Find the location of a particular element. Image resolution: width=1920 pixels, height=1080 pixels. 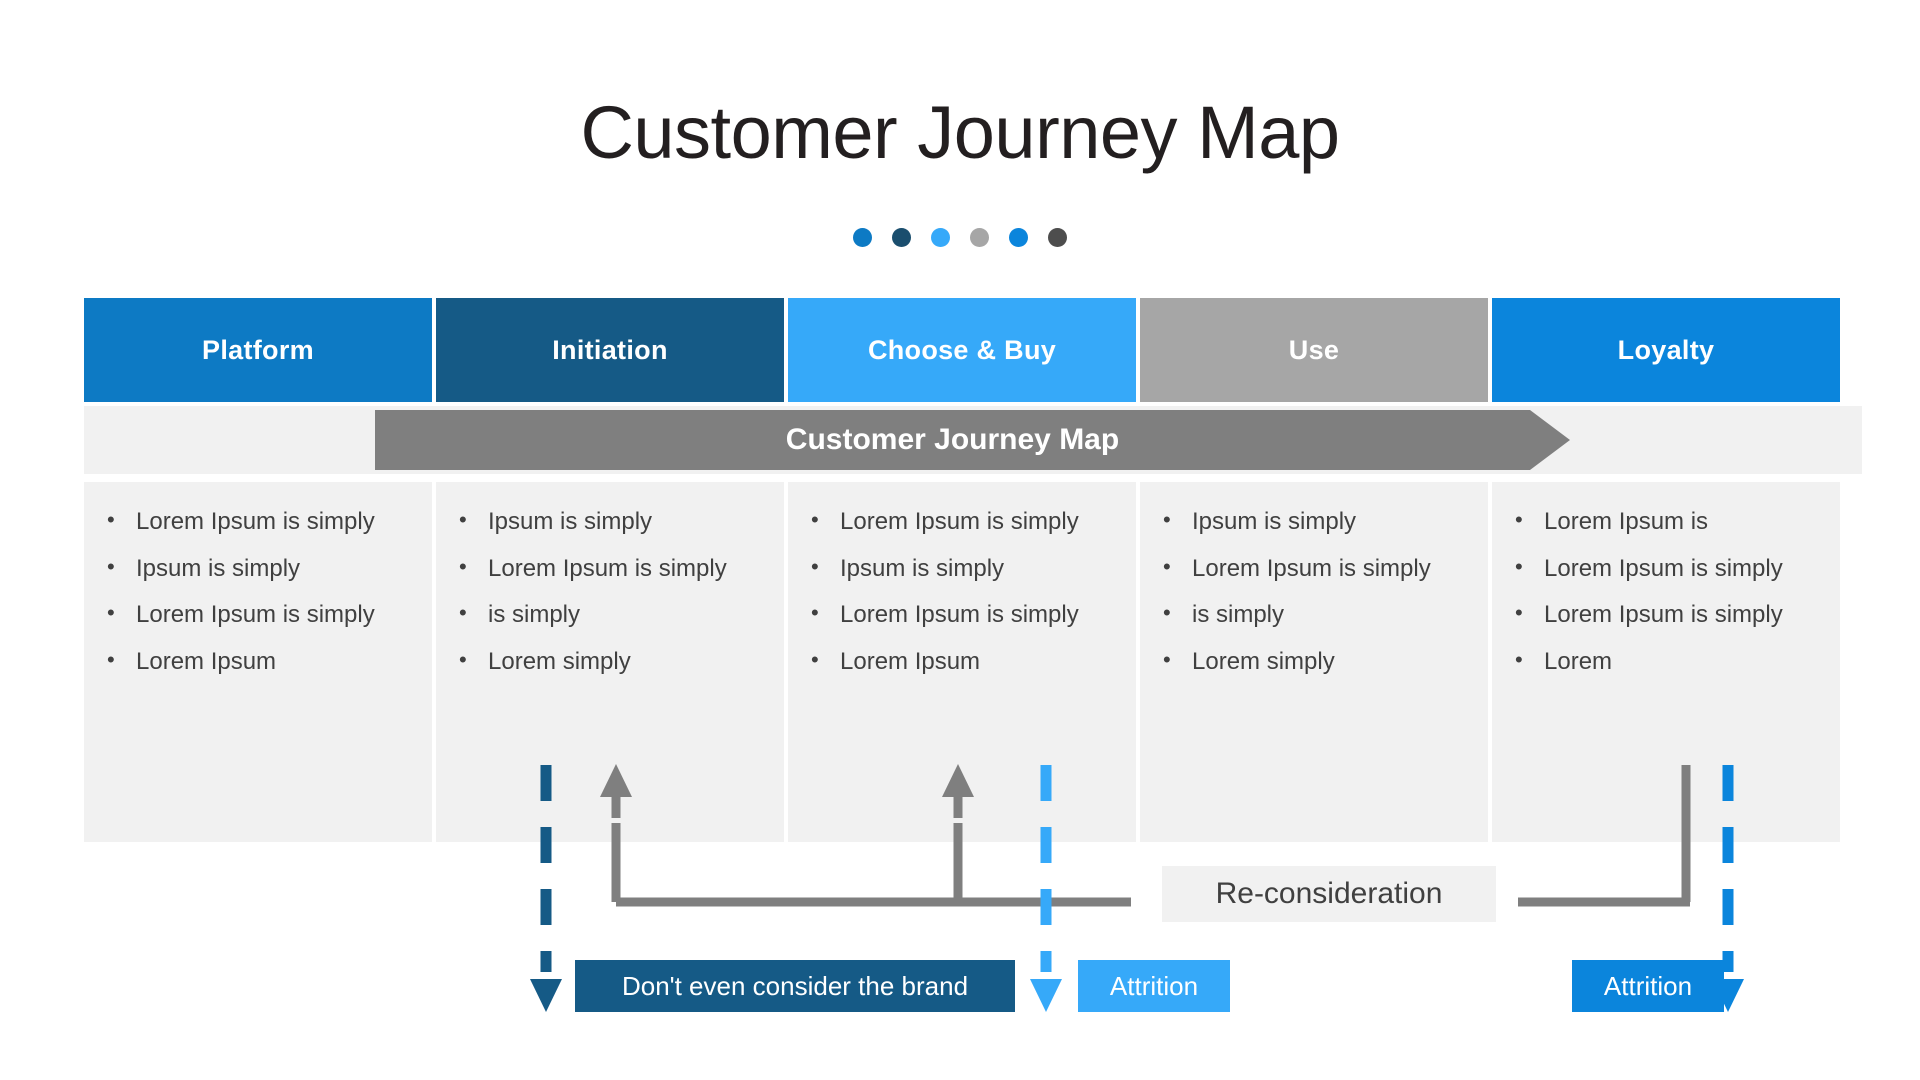

stage-header-label: Use is located at coordinates (1314, 349).